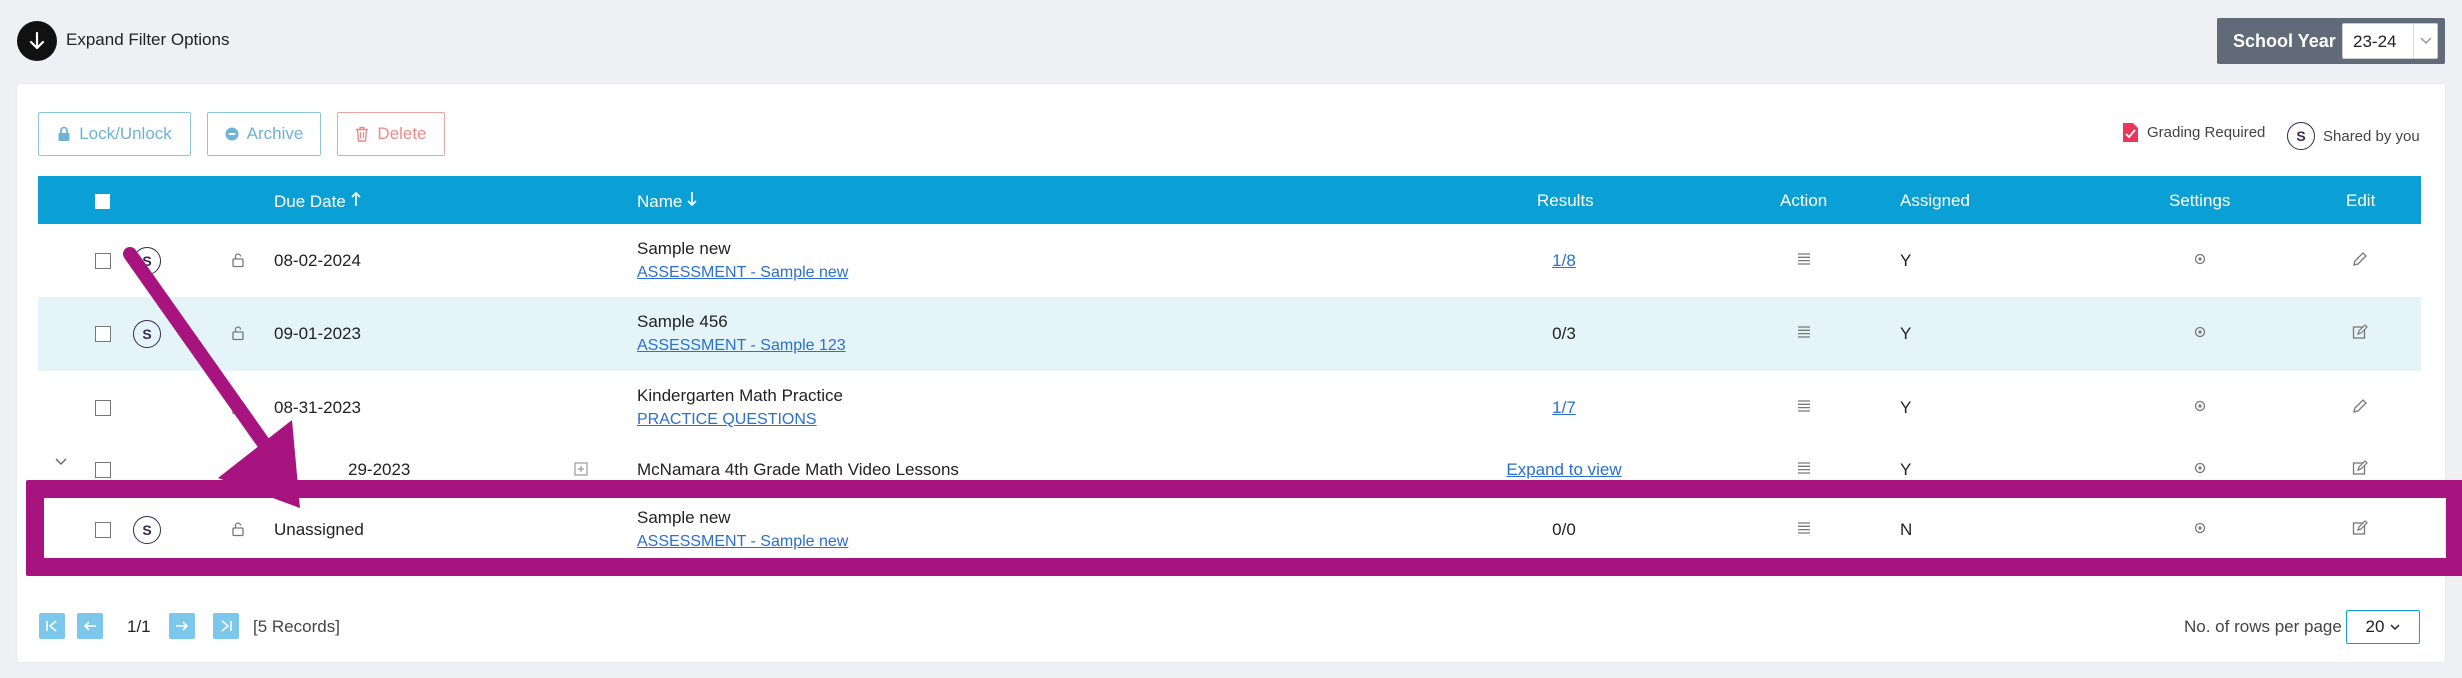 Image resolution: width=2462 pixels, height=678 pixels. I want to click on next-page-button, so click(182, 626).